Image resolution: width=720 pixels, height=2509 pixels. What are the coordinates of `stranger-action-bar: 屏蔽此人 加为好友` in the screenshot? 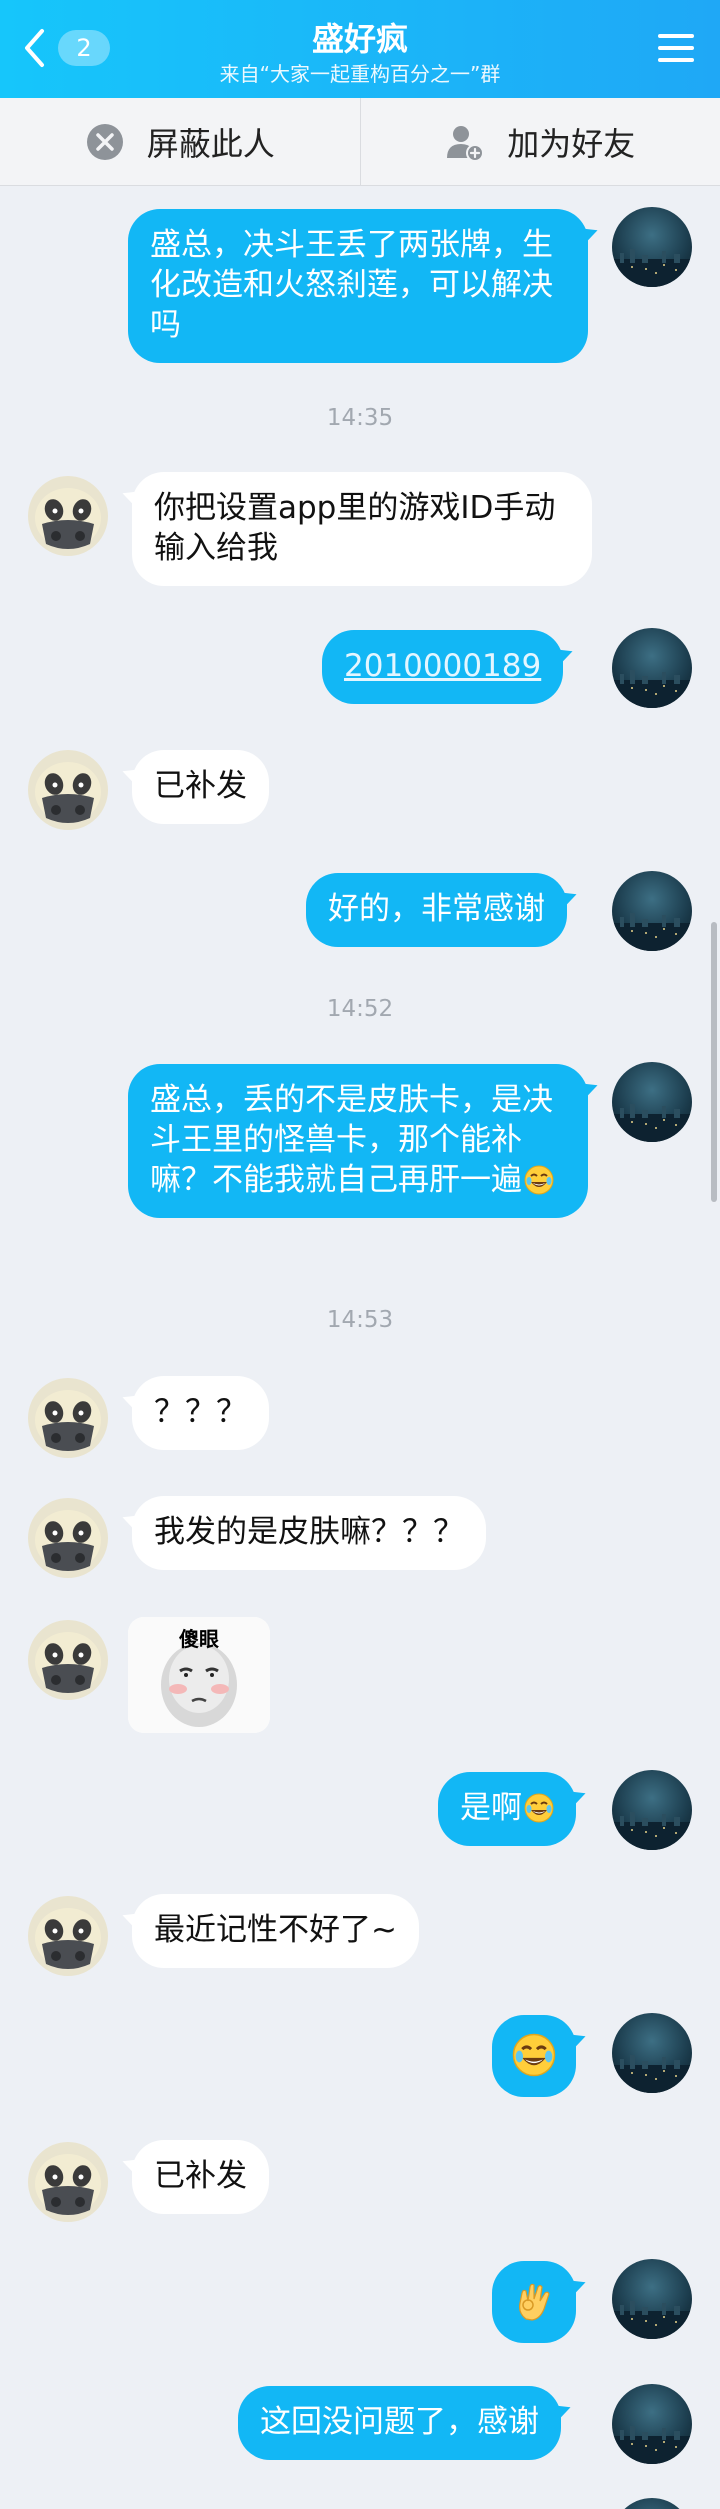 It's located at (360, 142).